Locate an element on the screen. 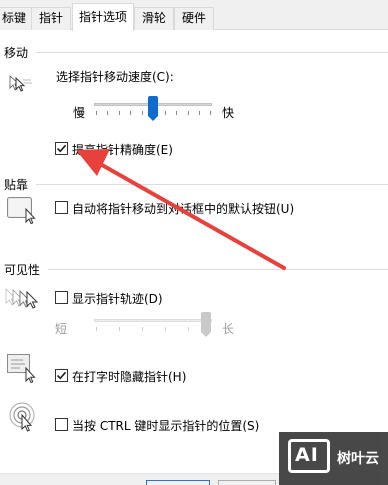 This screenshot has width=388, height=485. tab-strip: 标键 指针 指针选项 滑轮 硬件 is located at coordinates (194, 15).